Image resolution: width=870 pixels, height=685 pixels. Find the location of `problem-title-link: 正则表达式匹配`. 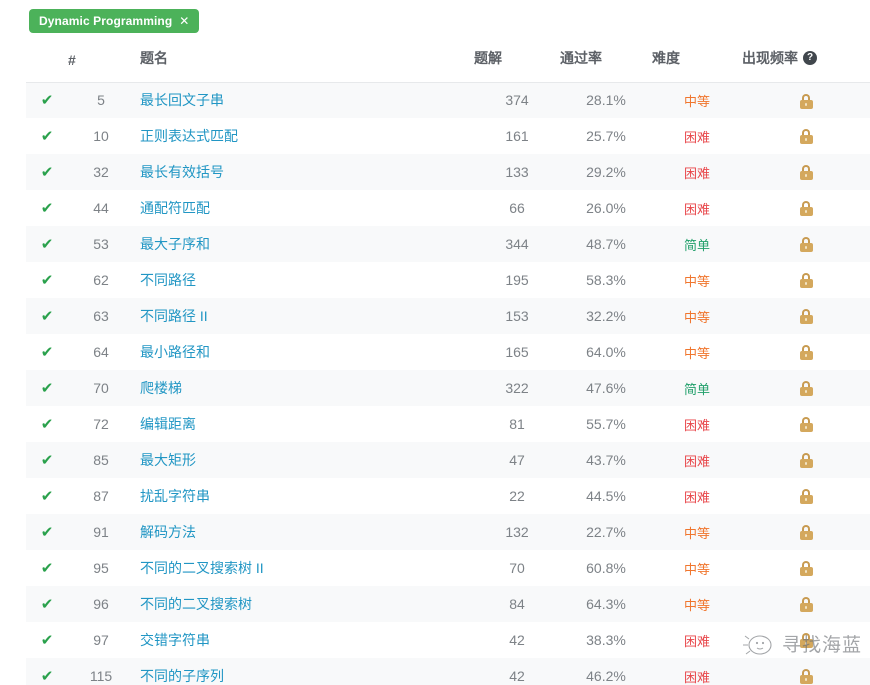

problem-title-link: 正则表达式匹配 is located at coordinates (189, 136).